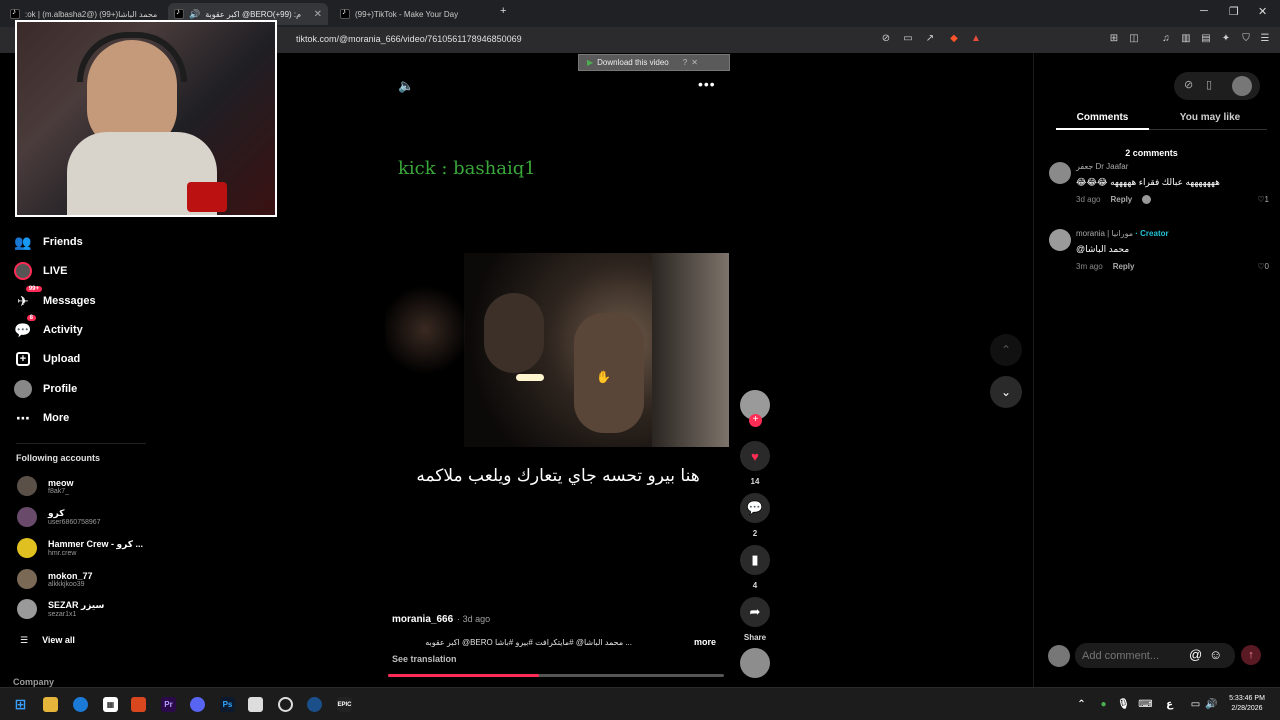  Describe the element at coordinates (55, 579) in the screenshot. I see `following-account: mokon_77 alkkkjkoo39` at that location.